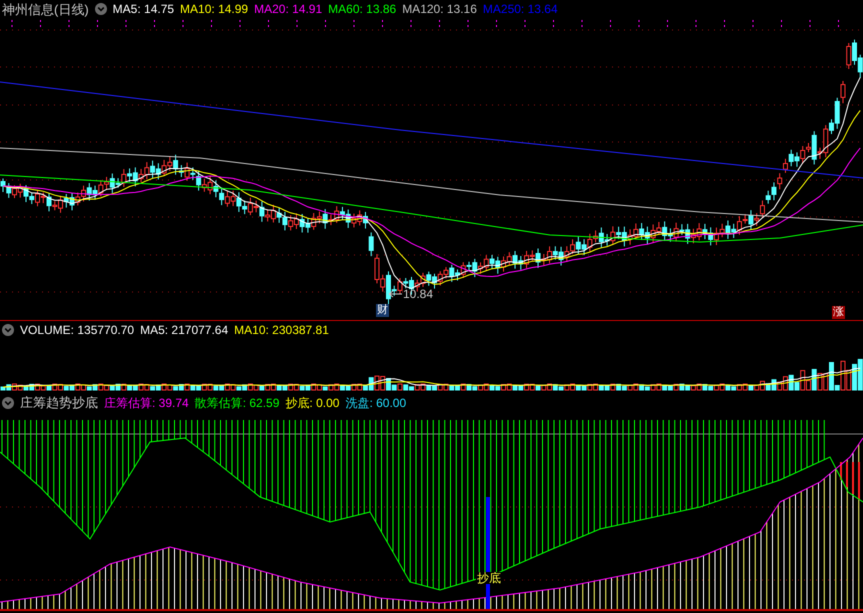 This screenshot has height=613, width=863. What do you see at coordinates (362, 9) in the screenshot?
I see `legend-value: MA60: 13.86` at bounding box center [362, 9].